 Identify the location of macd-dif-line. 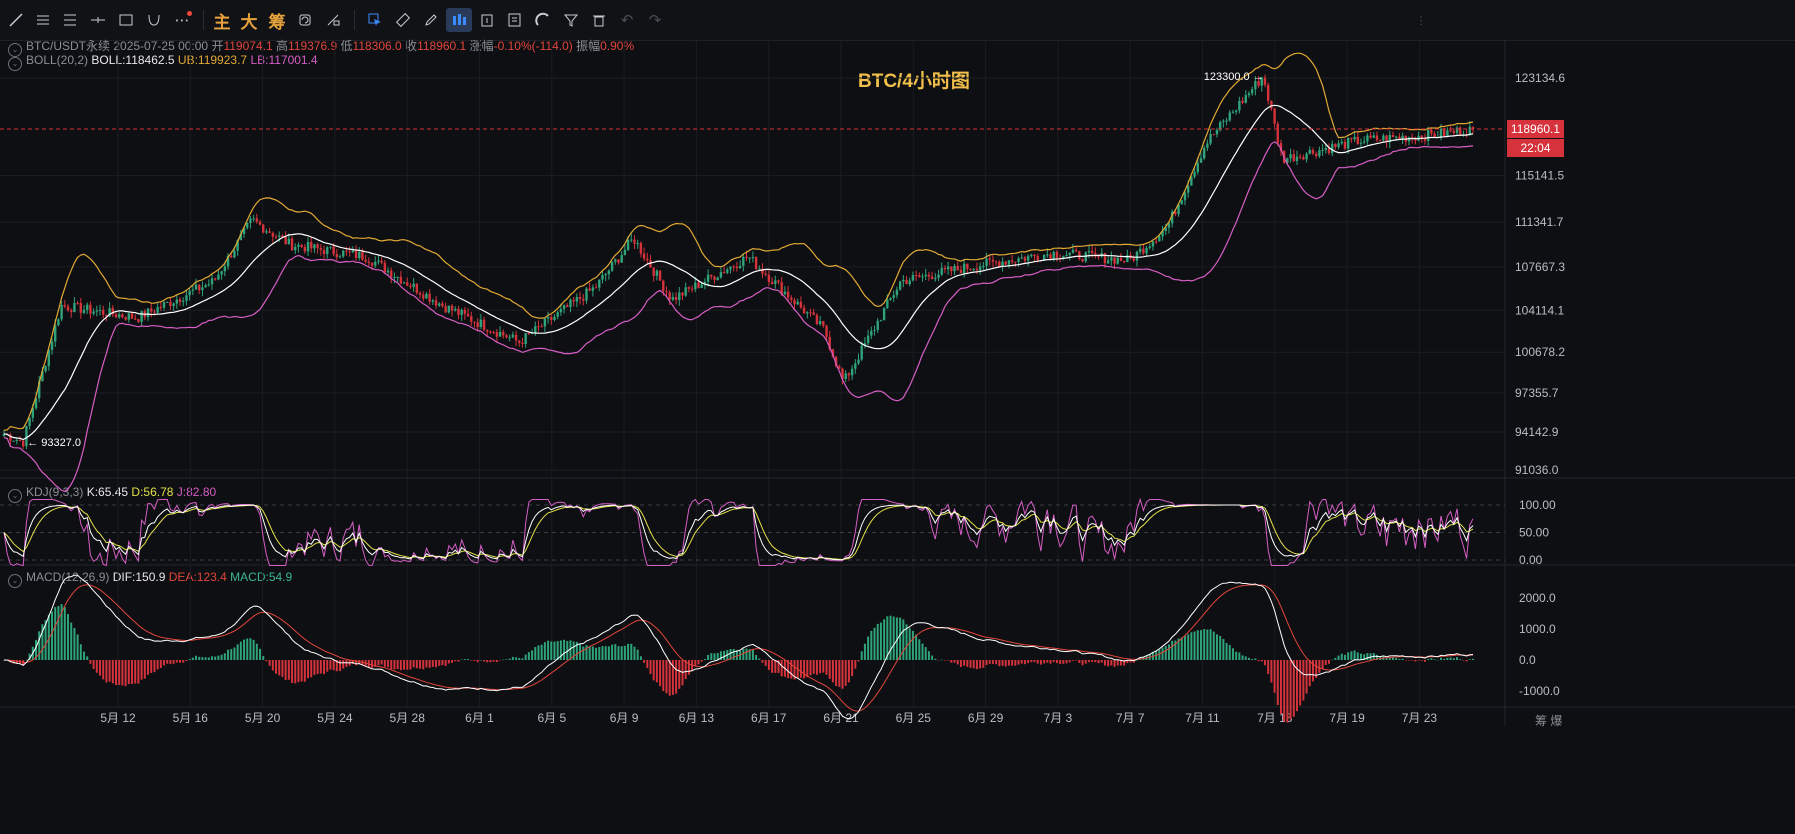
(738, 647).